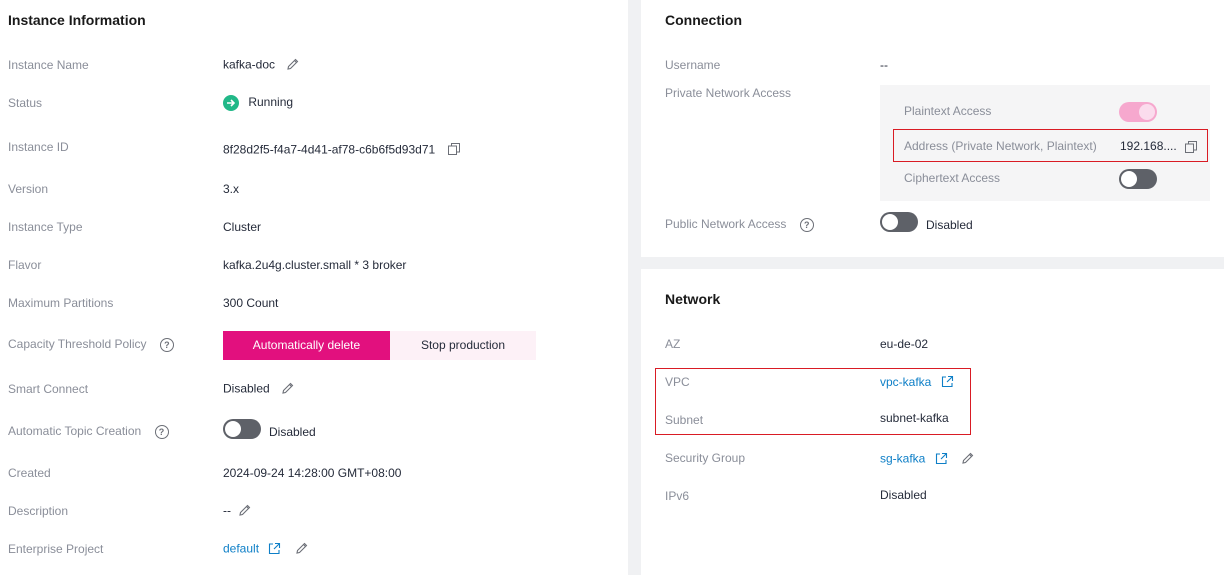  I want to click on vpc-link: vpc-kafka, so click(905, 382).